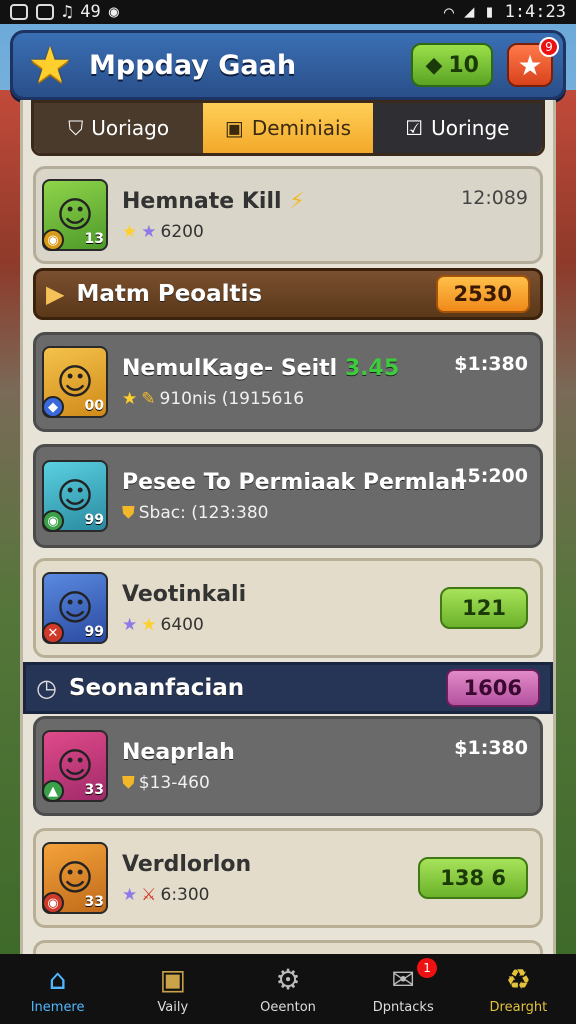 The height and width of the screenshot is (1024, 576). I want to click on coins-button: ◆ 10, so click(452, 65).